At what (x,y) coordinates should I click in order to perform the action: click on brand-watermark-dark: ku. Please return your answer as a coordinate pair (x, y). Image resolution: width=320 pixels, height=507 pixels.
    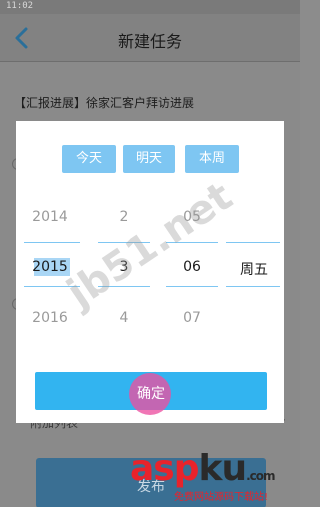
    Looking at the image, I should click on (223, 468).